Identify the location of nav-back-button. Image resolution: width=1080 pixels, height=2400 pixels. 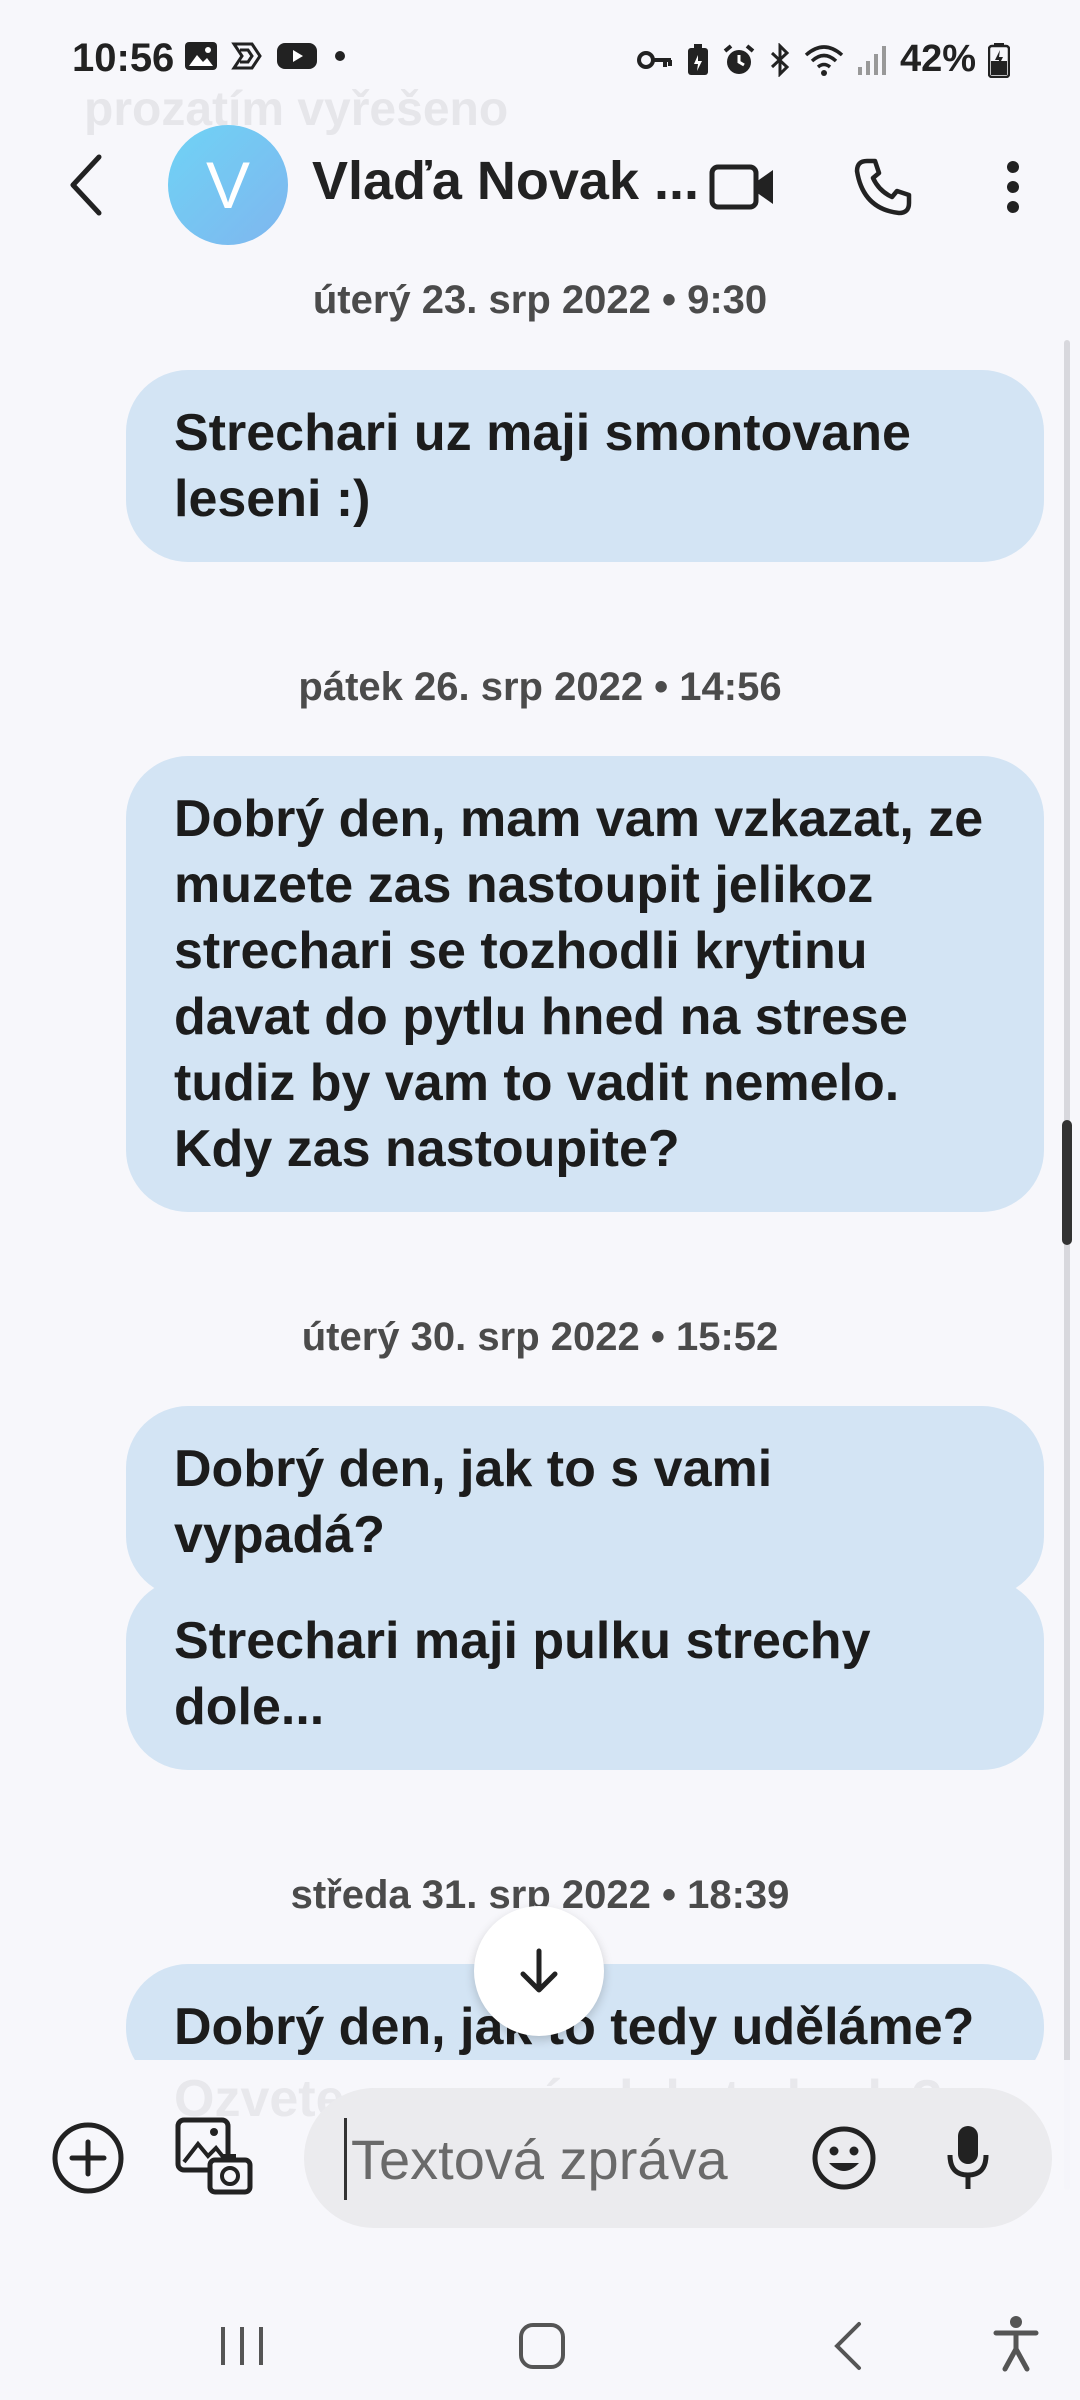
(848, 2346).